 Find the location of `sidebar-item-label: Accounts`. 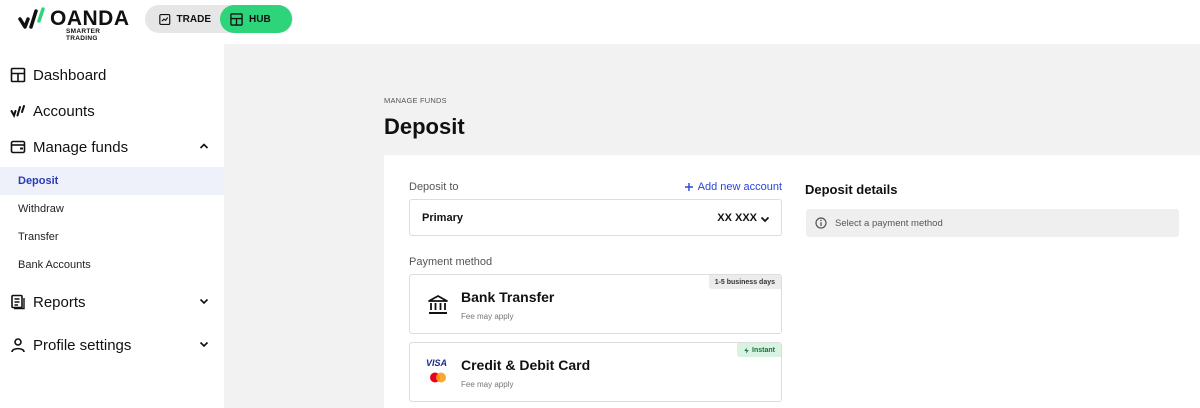

sidebar-item-label: Accounts is located at coordinates (64, 111).